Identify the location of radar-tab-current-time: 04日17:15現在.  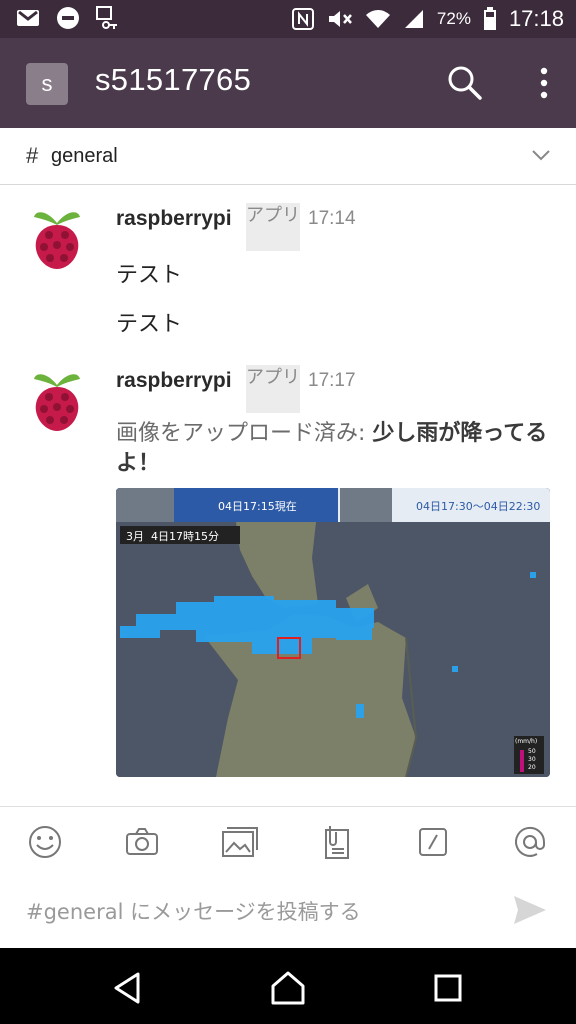
(257, 506).